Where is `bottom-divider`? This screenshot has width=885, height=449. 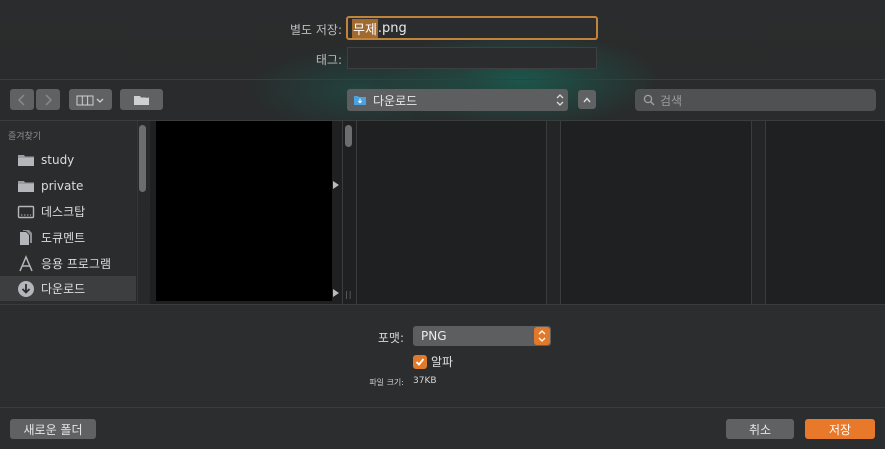
bottom-divider is located at coordinates (442, 407).